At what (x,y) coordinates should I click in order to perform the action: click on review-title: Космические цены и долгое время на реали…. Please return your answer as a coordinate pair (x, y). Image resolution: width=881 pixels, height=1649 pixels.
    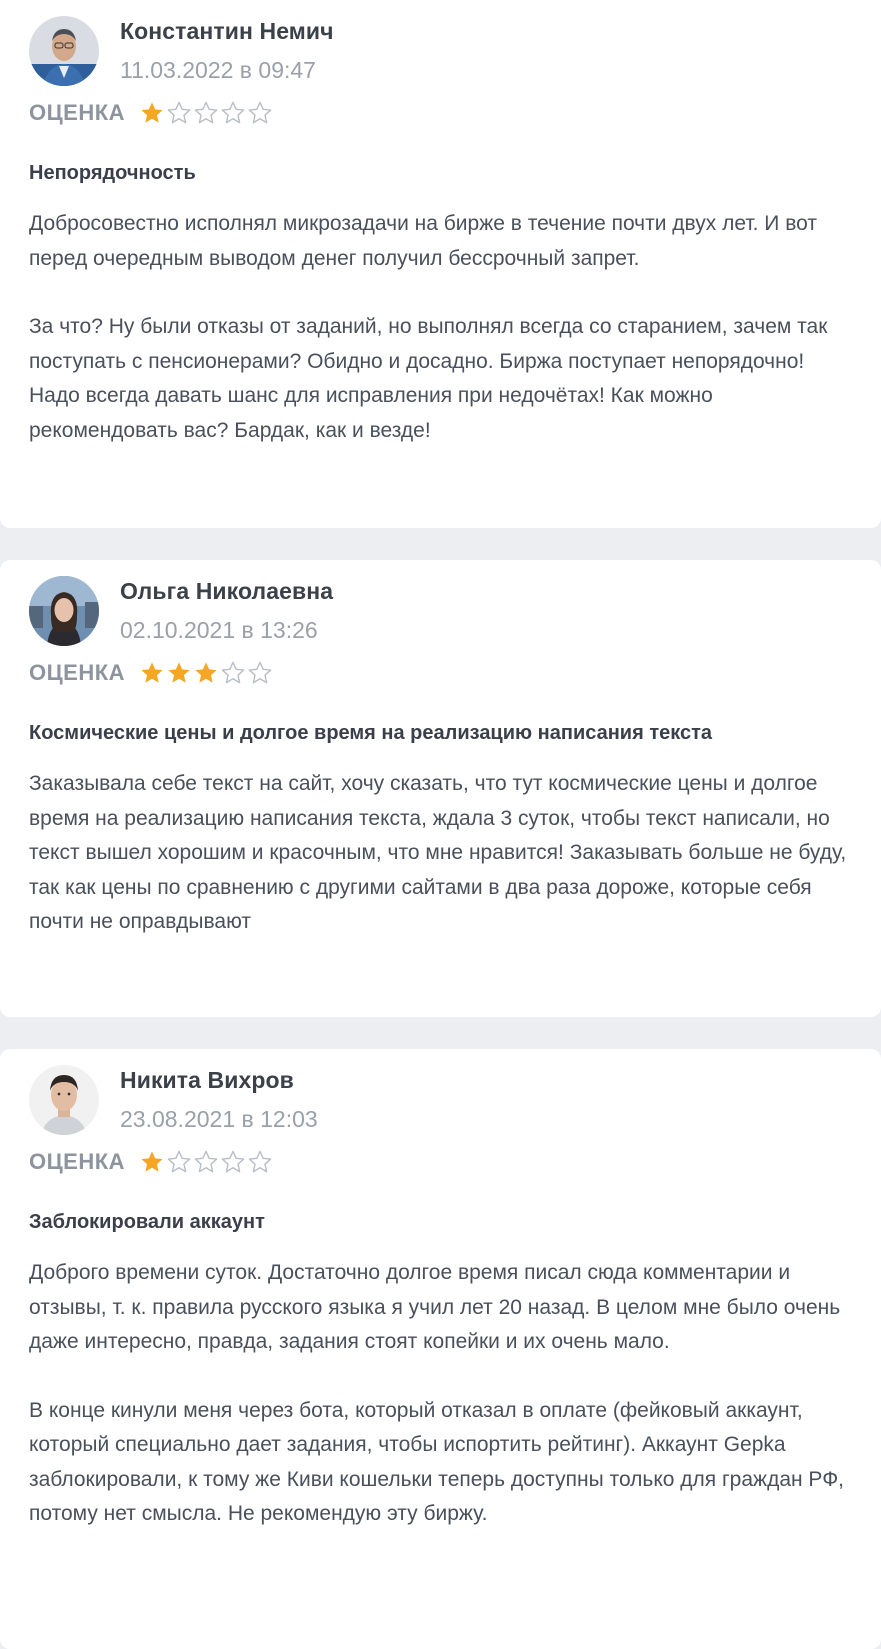
    Looking at the image, I should click on (371, 733).